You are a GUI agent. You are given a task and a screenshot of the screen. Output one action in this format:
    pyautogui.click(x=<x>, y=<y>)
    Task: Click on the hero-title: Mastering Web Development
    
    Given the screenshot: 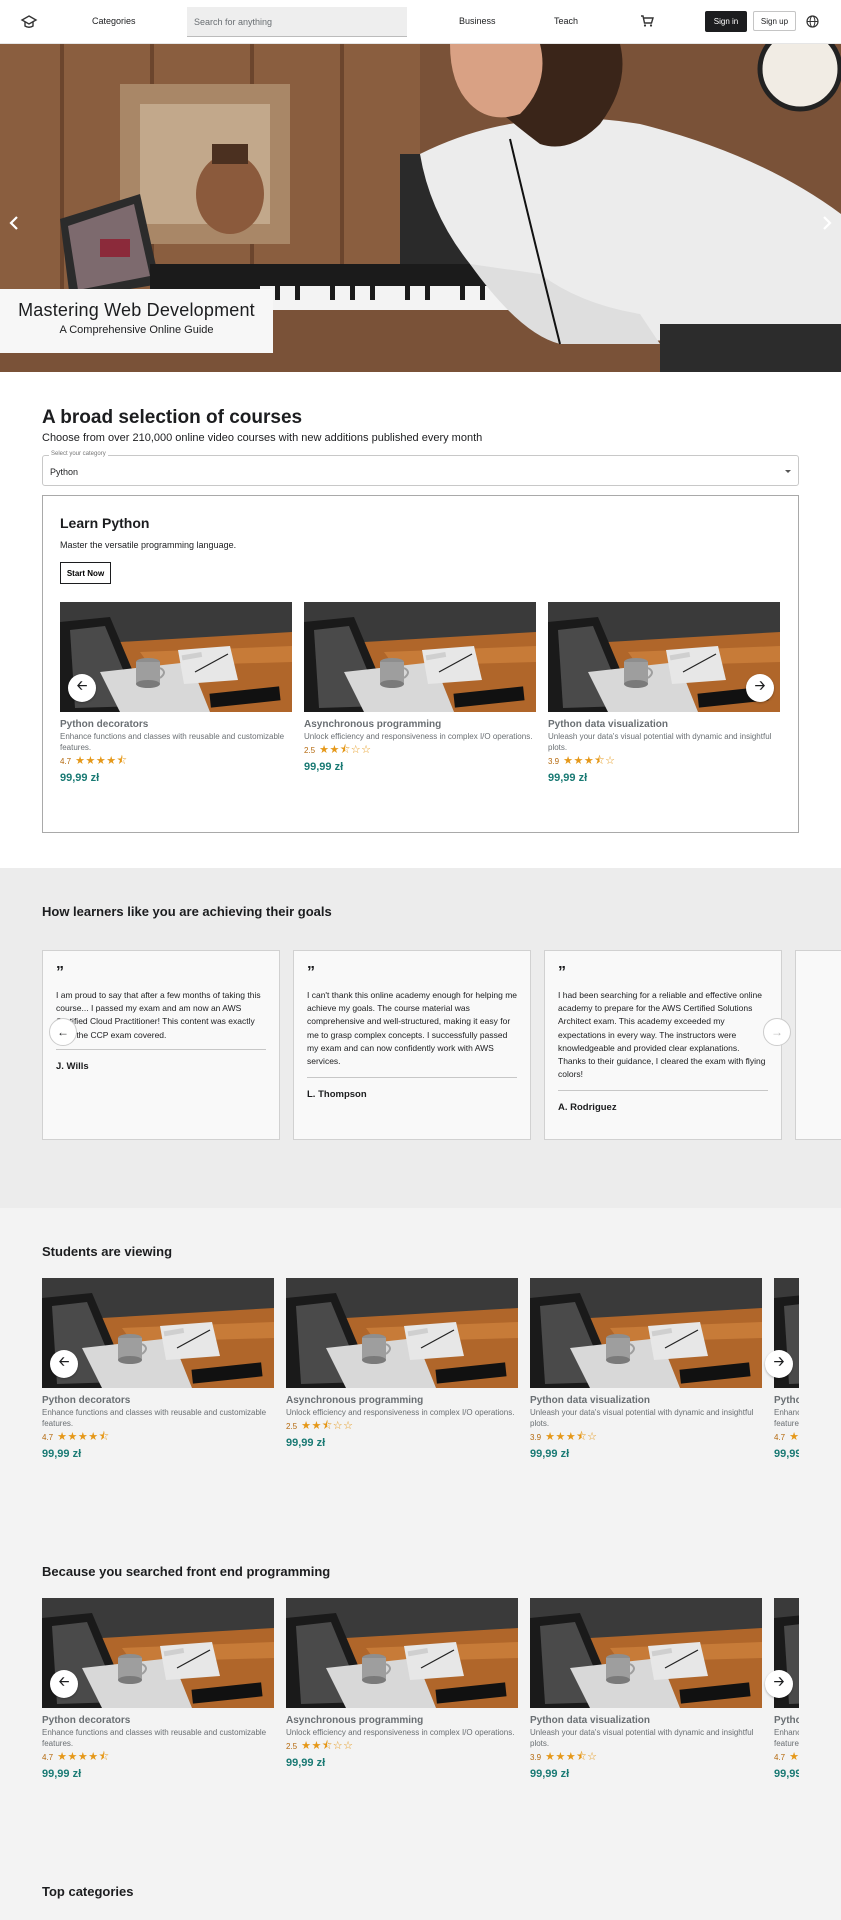 What is the action you would take?
    pyautogui.click(x=136, y=310)
    